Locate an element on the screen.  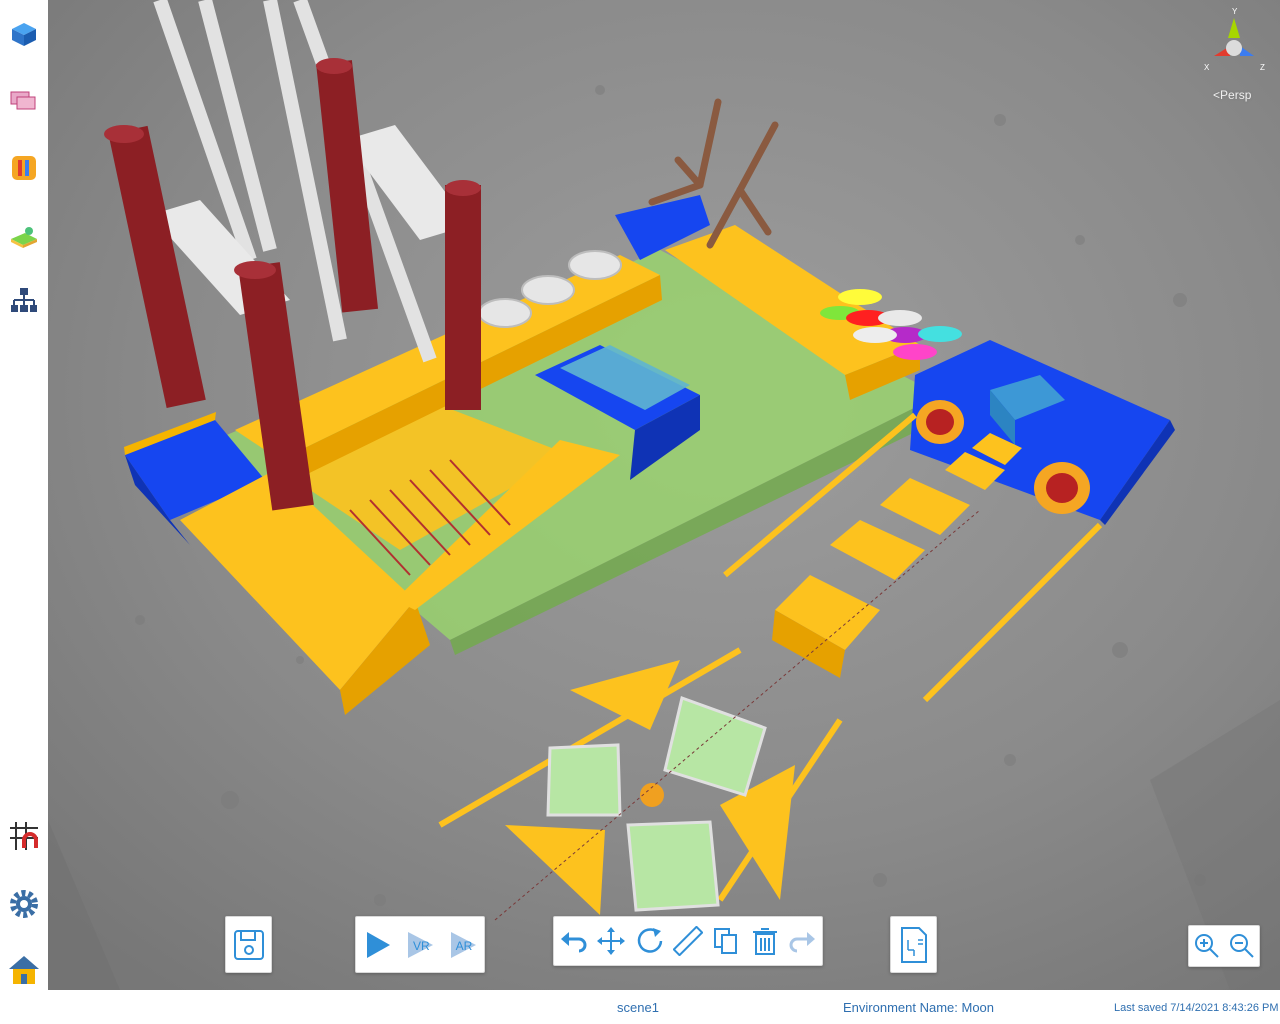
status-bar is located at coordinates (664, 1007).